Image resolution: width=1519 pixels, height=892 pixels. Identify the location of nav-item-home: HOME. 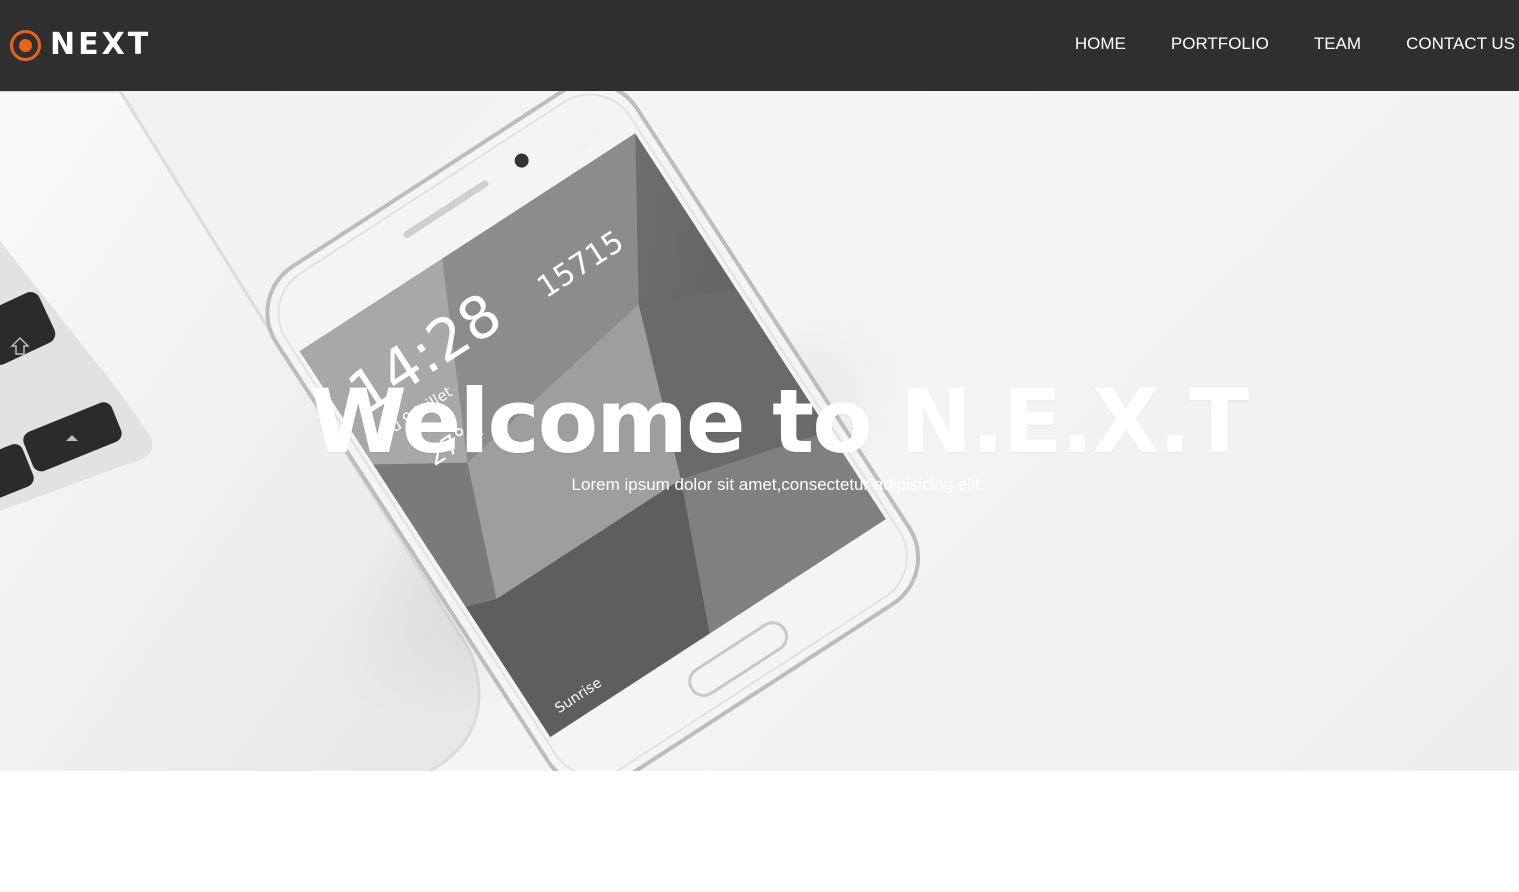
(1100, 44).